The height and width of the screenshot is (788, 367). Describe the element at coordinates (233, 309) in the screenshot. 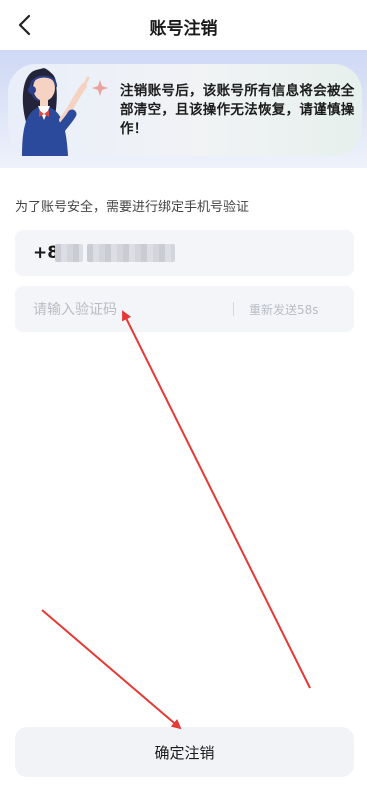

I see `field-divider` at that location.